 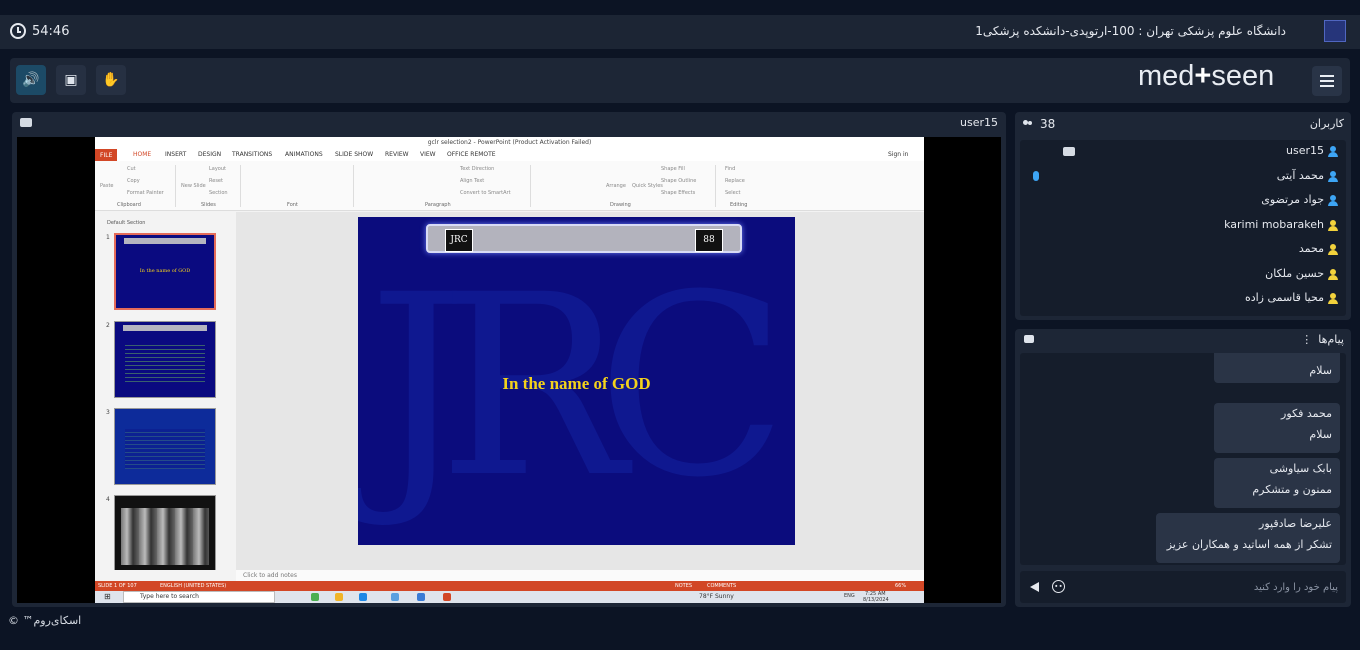 What do you see at coordinates (683, 586) in the screenshot?
I see `notes-button: NOTES` at bounding box center [683, 586].